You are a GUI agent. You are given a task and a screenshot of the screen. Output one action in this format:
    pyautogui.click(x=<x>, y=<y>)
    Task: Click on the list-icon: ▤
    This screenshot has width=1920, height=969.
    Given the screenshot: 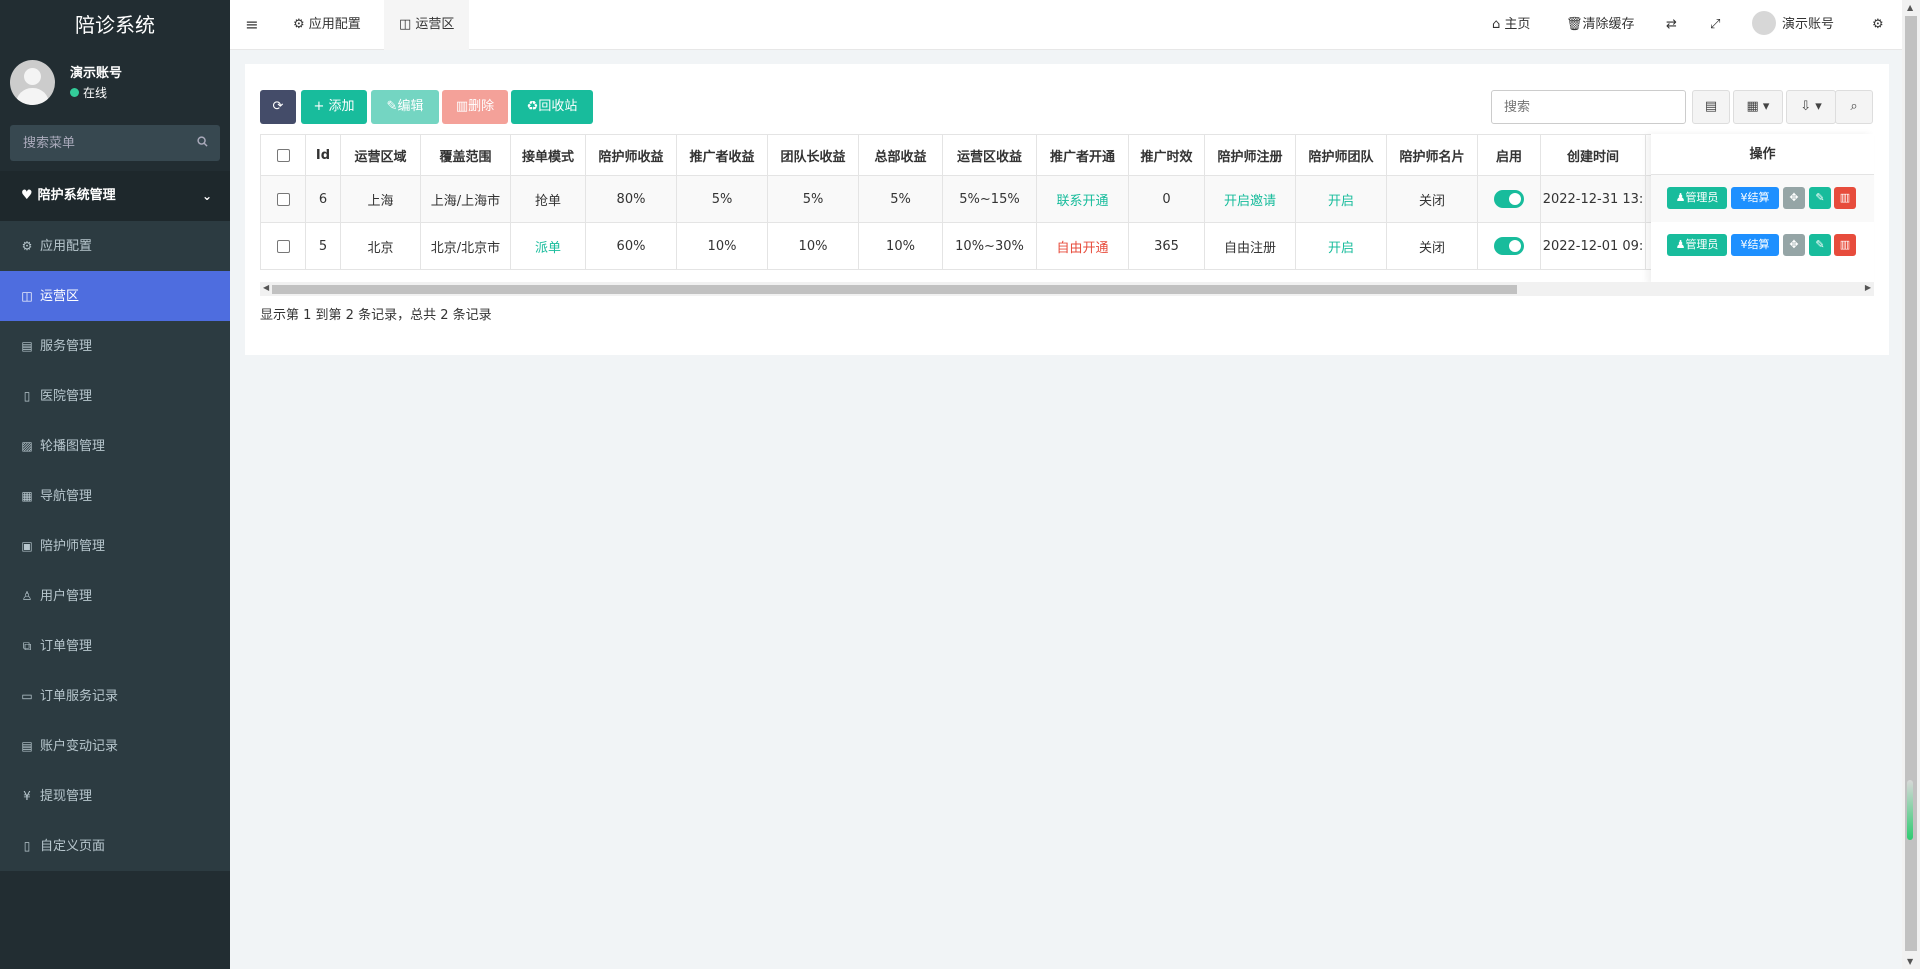 What is the action you would take?
    pyautogui.click(x=27, y=346)
    